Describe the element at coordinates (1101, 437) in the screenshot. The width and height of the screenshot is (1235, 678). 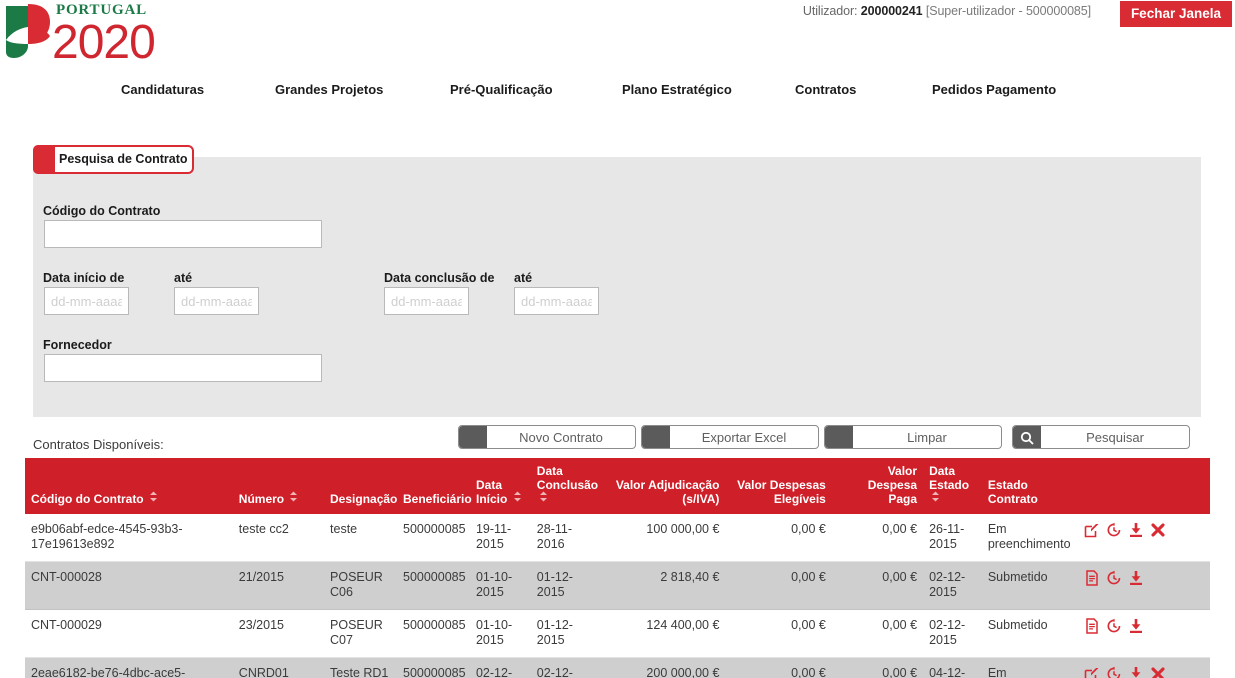
I see `pesquisar-button: Pesquisar` at that location.